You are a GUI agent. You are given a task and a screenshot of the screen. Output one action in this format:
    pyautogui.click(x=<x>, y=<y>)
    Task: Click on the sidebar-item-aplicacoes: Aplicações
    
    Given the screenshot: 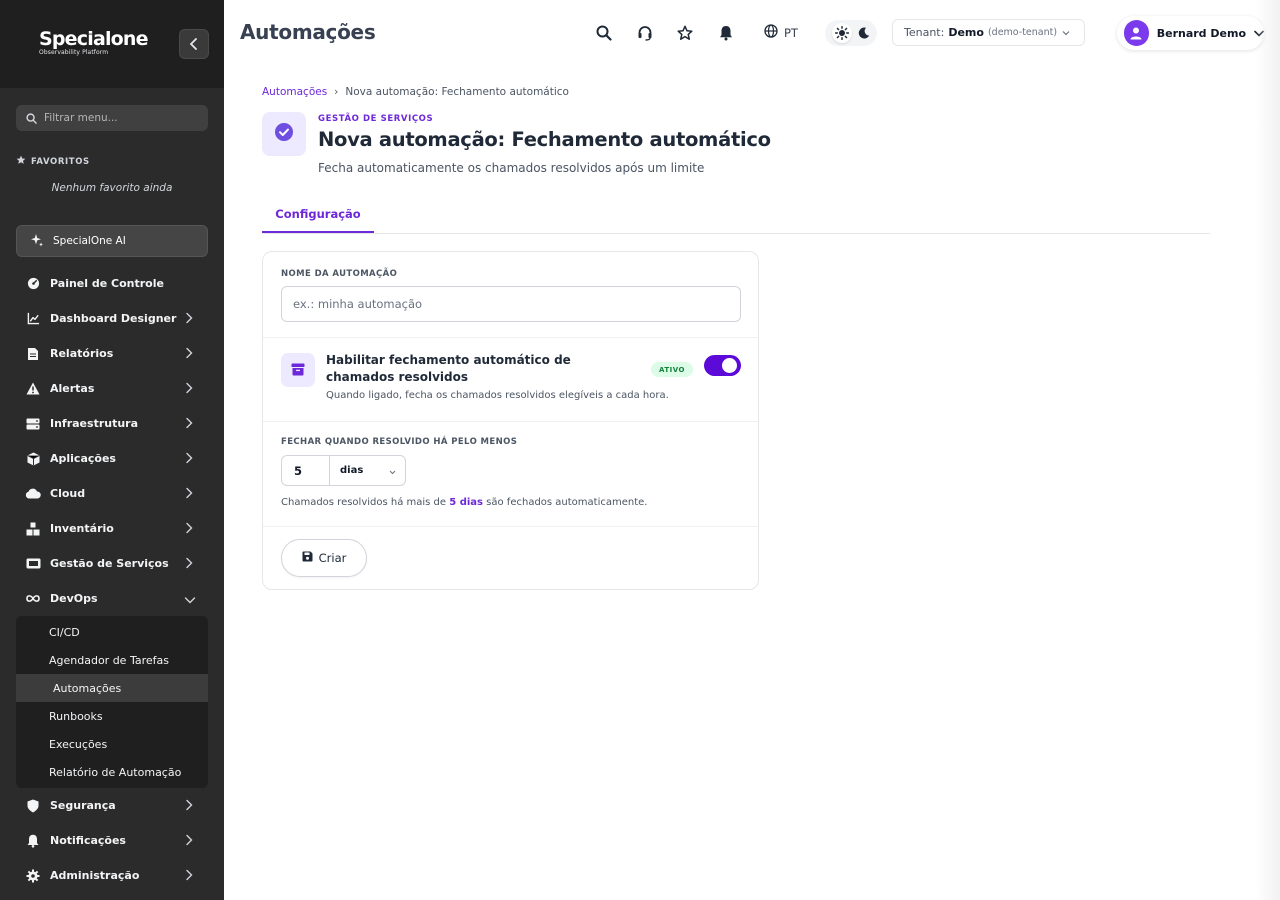 What is the action you would take?
    pyautogui.click(x=112, y=458)
    